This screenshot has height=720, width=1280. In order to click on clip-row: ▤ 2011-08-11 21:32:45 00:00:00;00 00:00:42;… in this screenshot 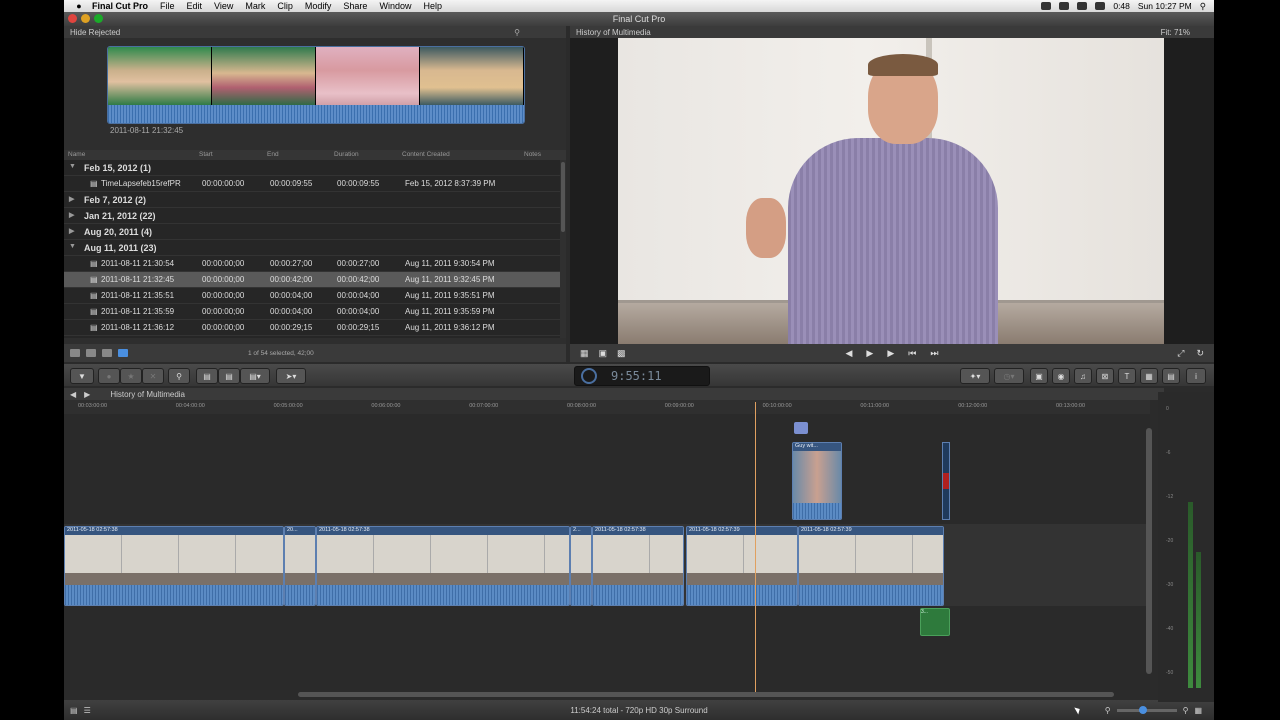, I will do `click(312, 280)`.